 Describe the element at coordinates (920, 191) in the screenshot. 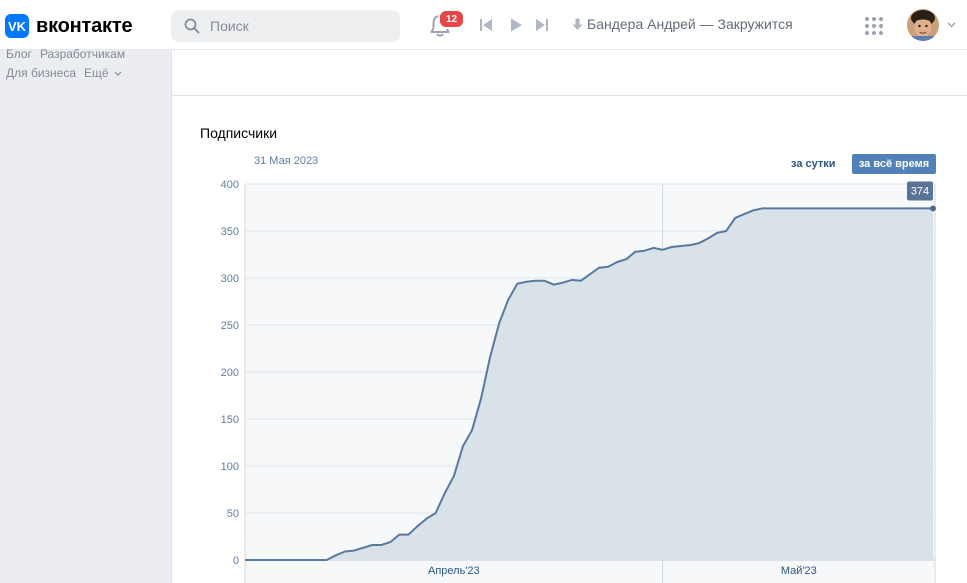

I see `value-tooltip-text: 374` at that location.